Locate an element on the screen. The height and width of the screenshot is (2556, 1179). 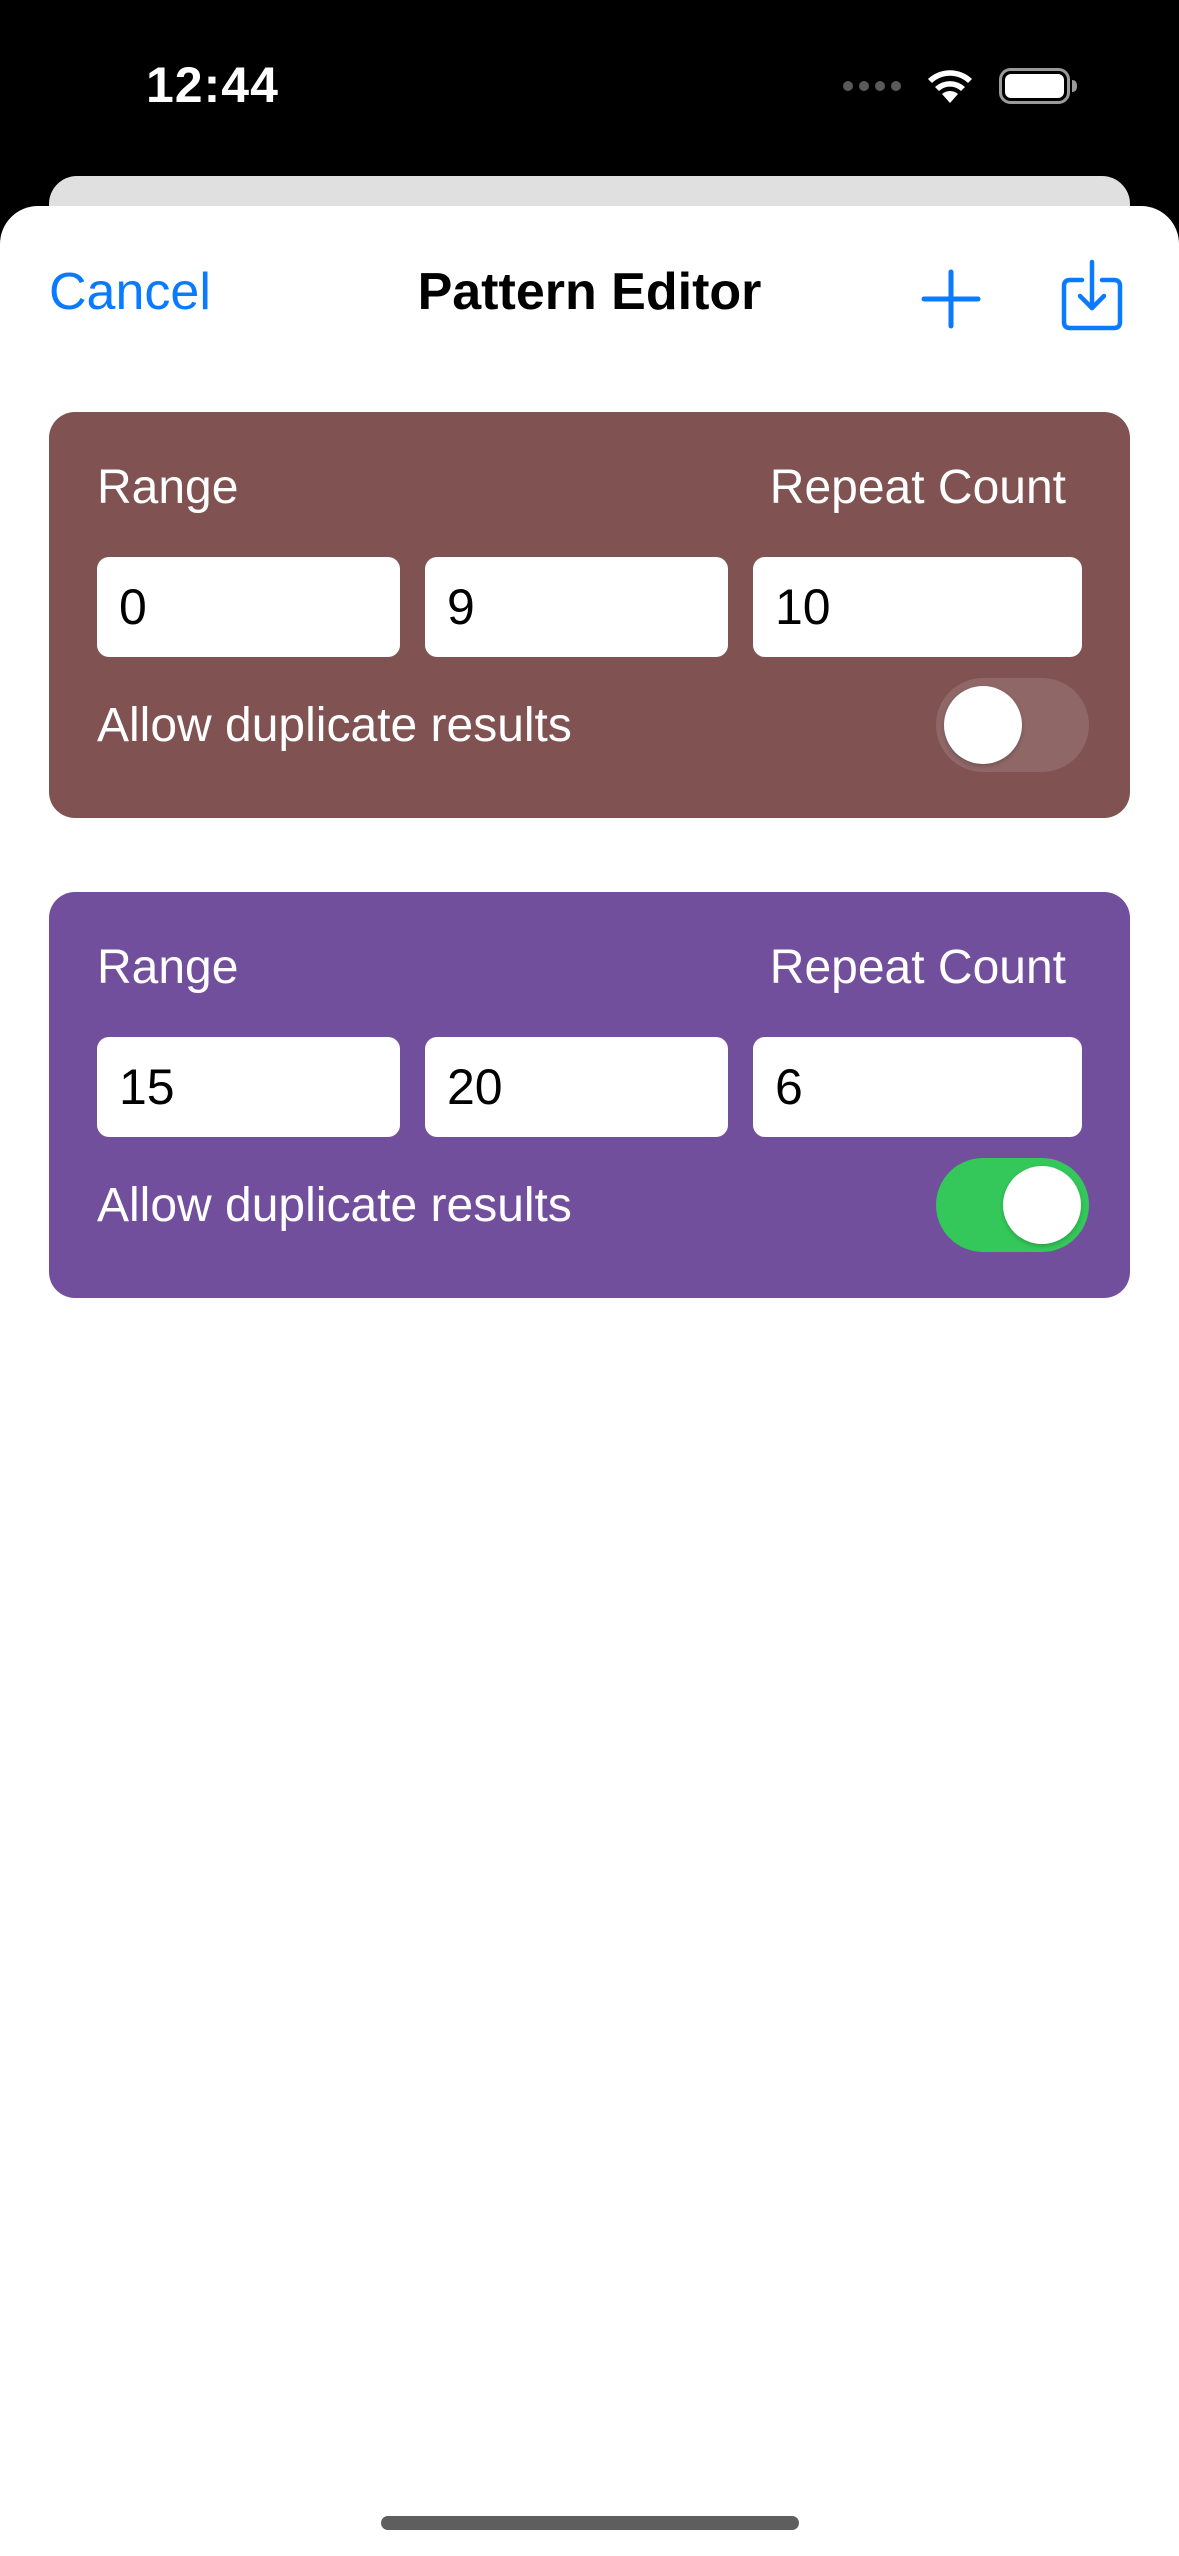
range-max-field: 20 is located at coordinates (576, 1087).